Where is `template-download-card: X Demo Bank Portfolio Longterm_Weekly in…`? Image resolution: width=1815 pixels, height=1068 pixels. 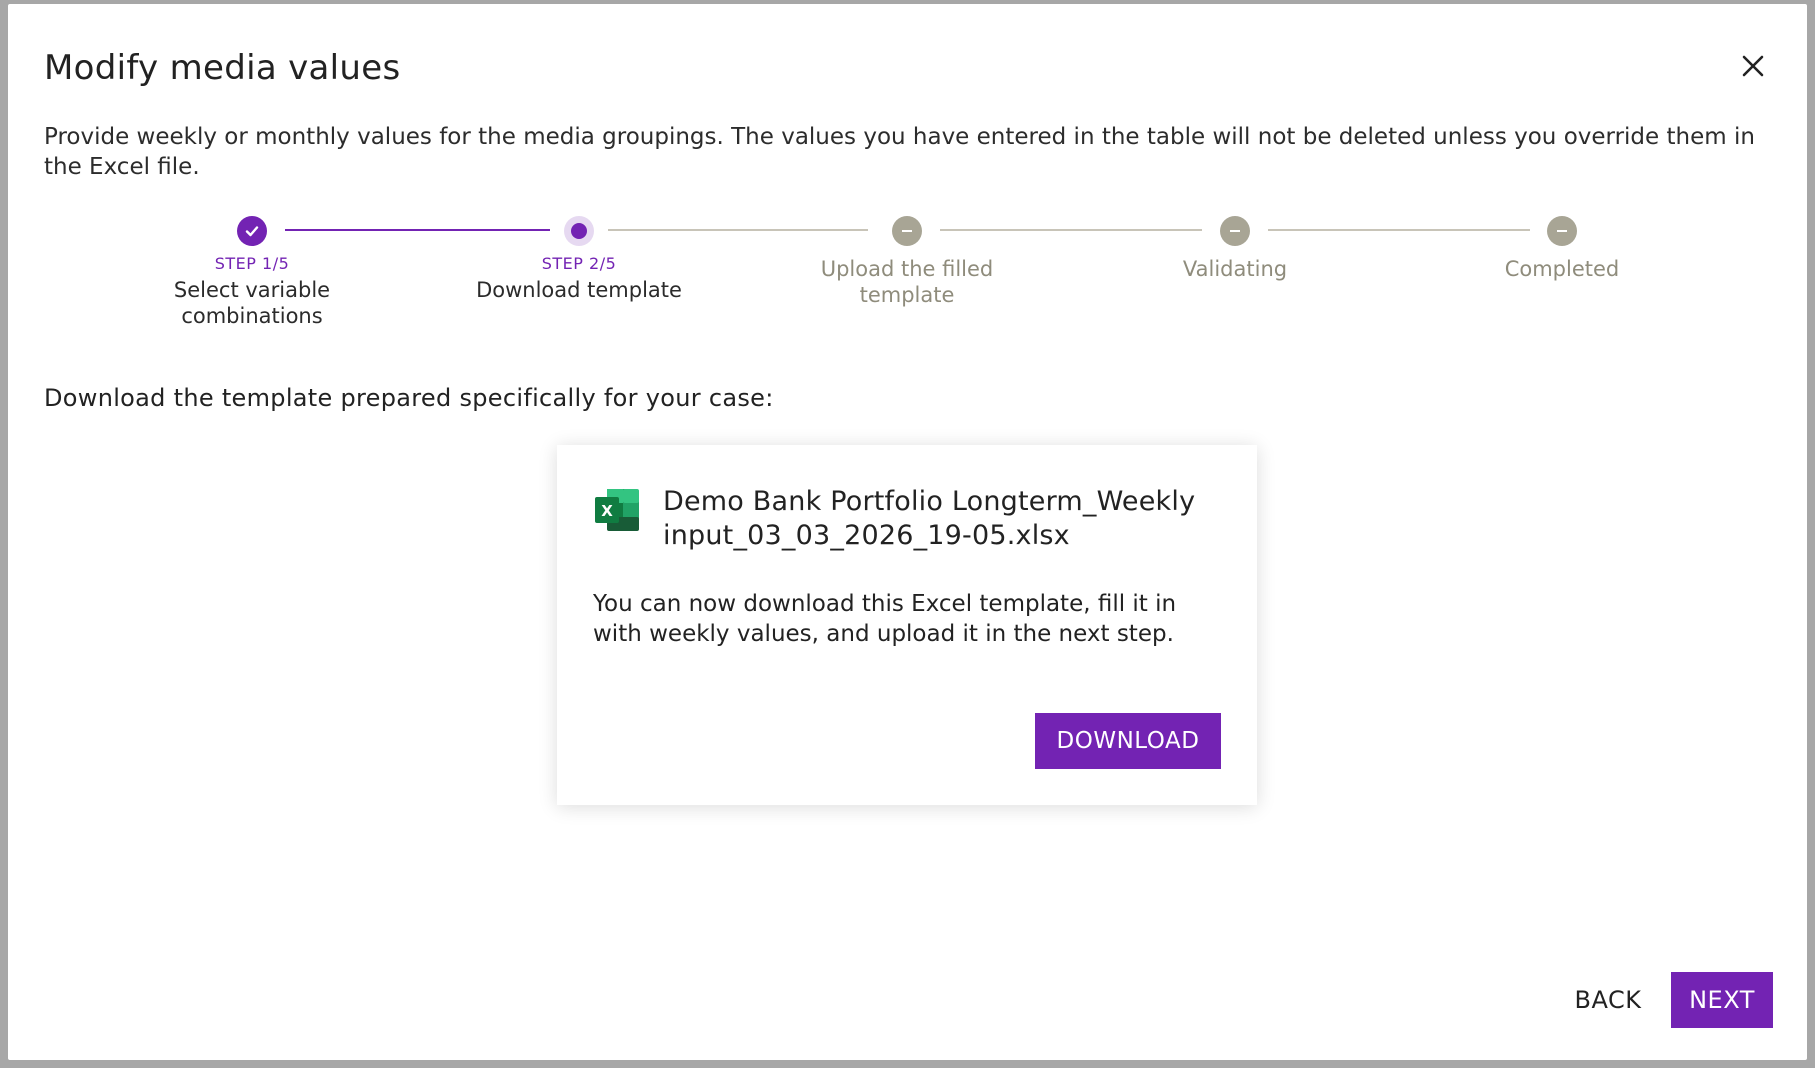
template-download-card: X Demo Bank Portfolio Longterm_Weekly in… is located at coordinates (907, 625).